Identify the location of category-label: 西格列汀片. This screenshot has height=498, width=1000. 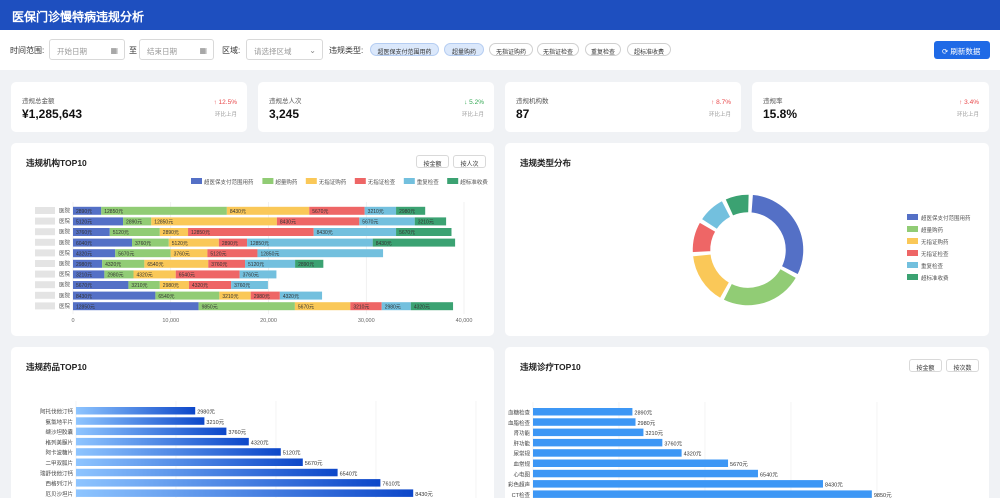
(59, 484).